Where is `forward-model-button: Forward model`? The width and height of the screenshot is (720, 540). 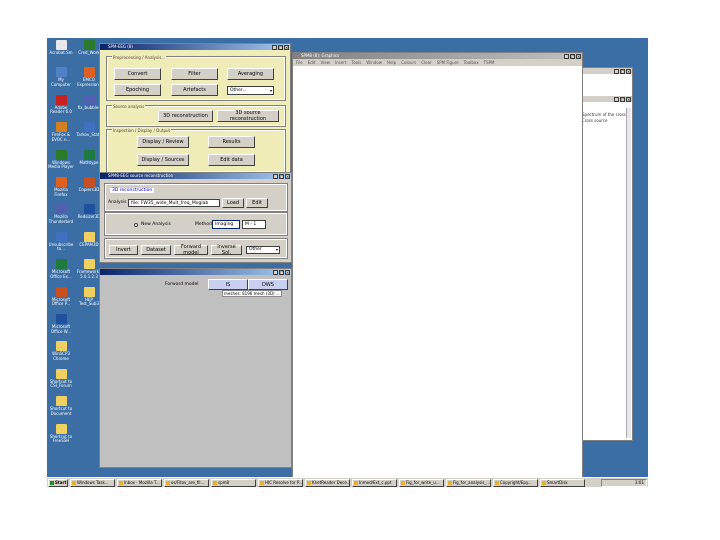 forward-model-button: Forward model is located at coordinates (191, 250).